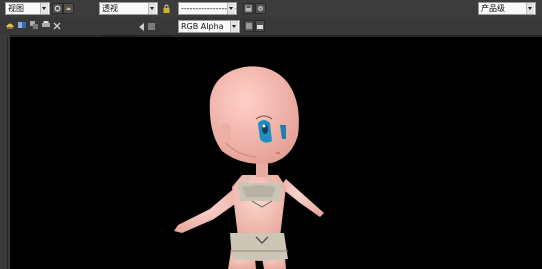 The width and height of the screenshot is (542, 269). I want to click on save-image-button, so click(248, 8).